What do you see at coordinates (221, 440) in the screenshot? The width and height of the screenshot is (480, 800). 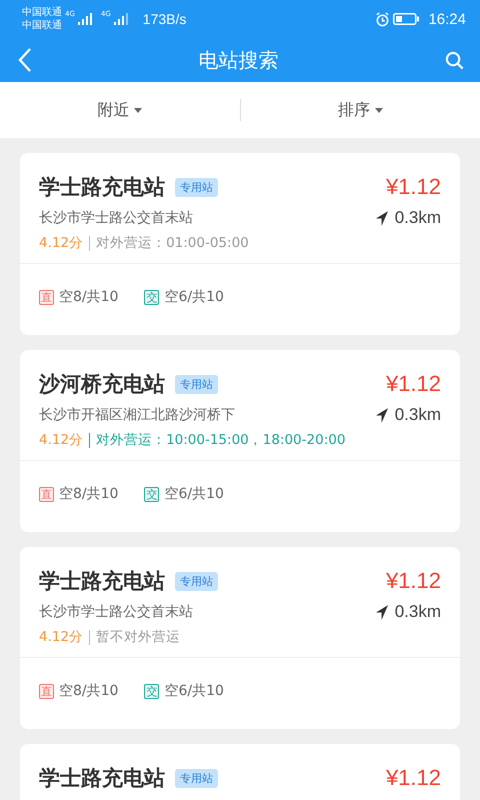 I see `opening-hours: 对外营运：10:00-15:00，18:00-20:00` at bounding box center [221, 440].